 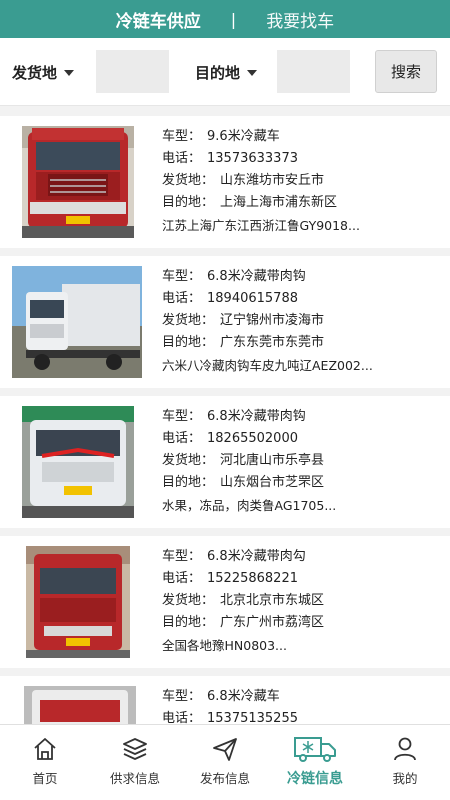 I want to click on phone-row: 电话： 13573633373, so click(x=230, y=158).